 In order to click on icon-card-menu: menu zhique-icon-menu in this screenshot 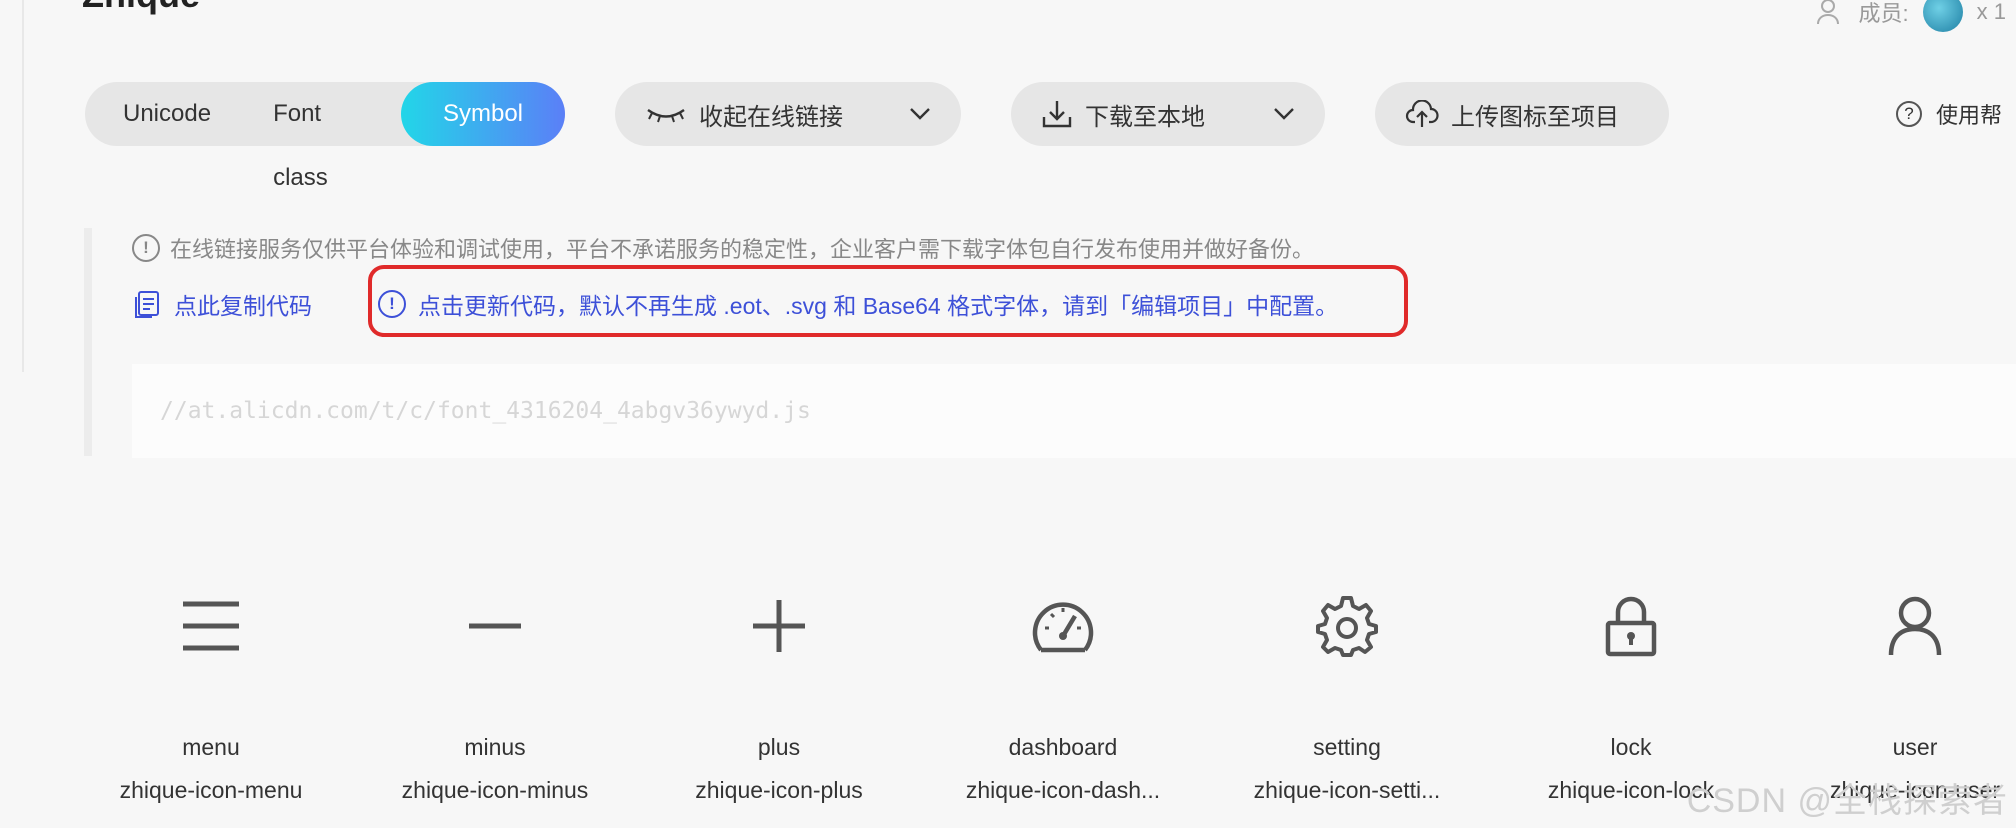, I will do `click(211, 692)`.